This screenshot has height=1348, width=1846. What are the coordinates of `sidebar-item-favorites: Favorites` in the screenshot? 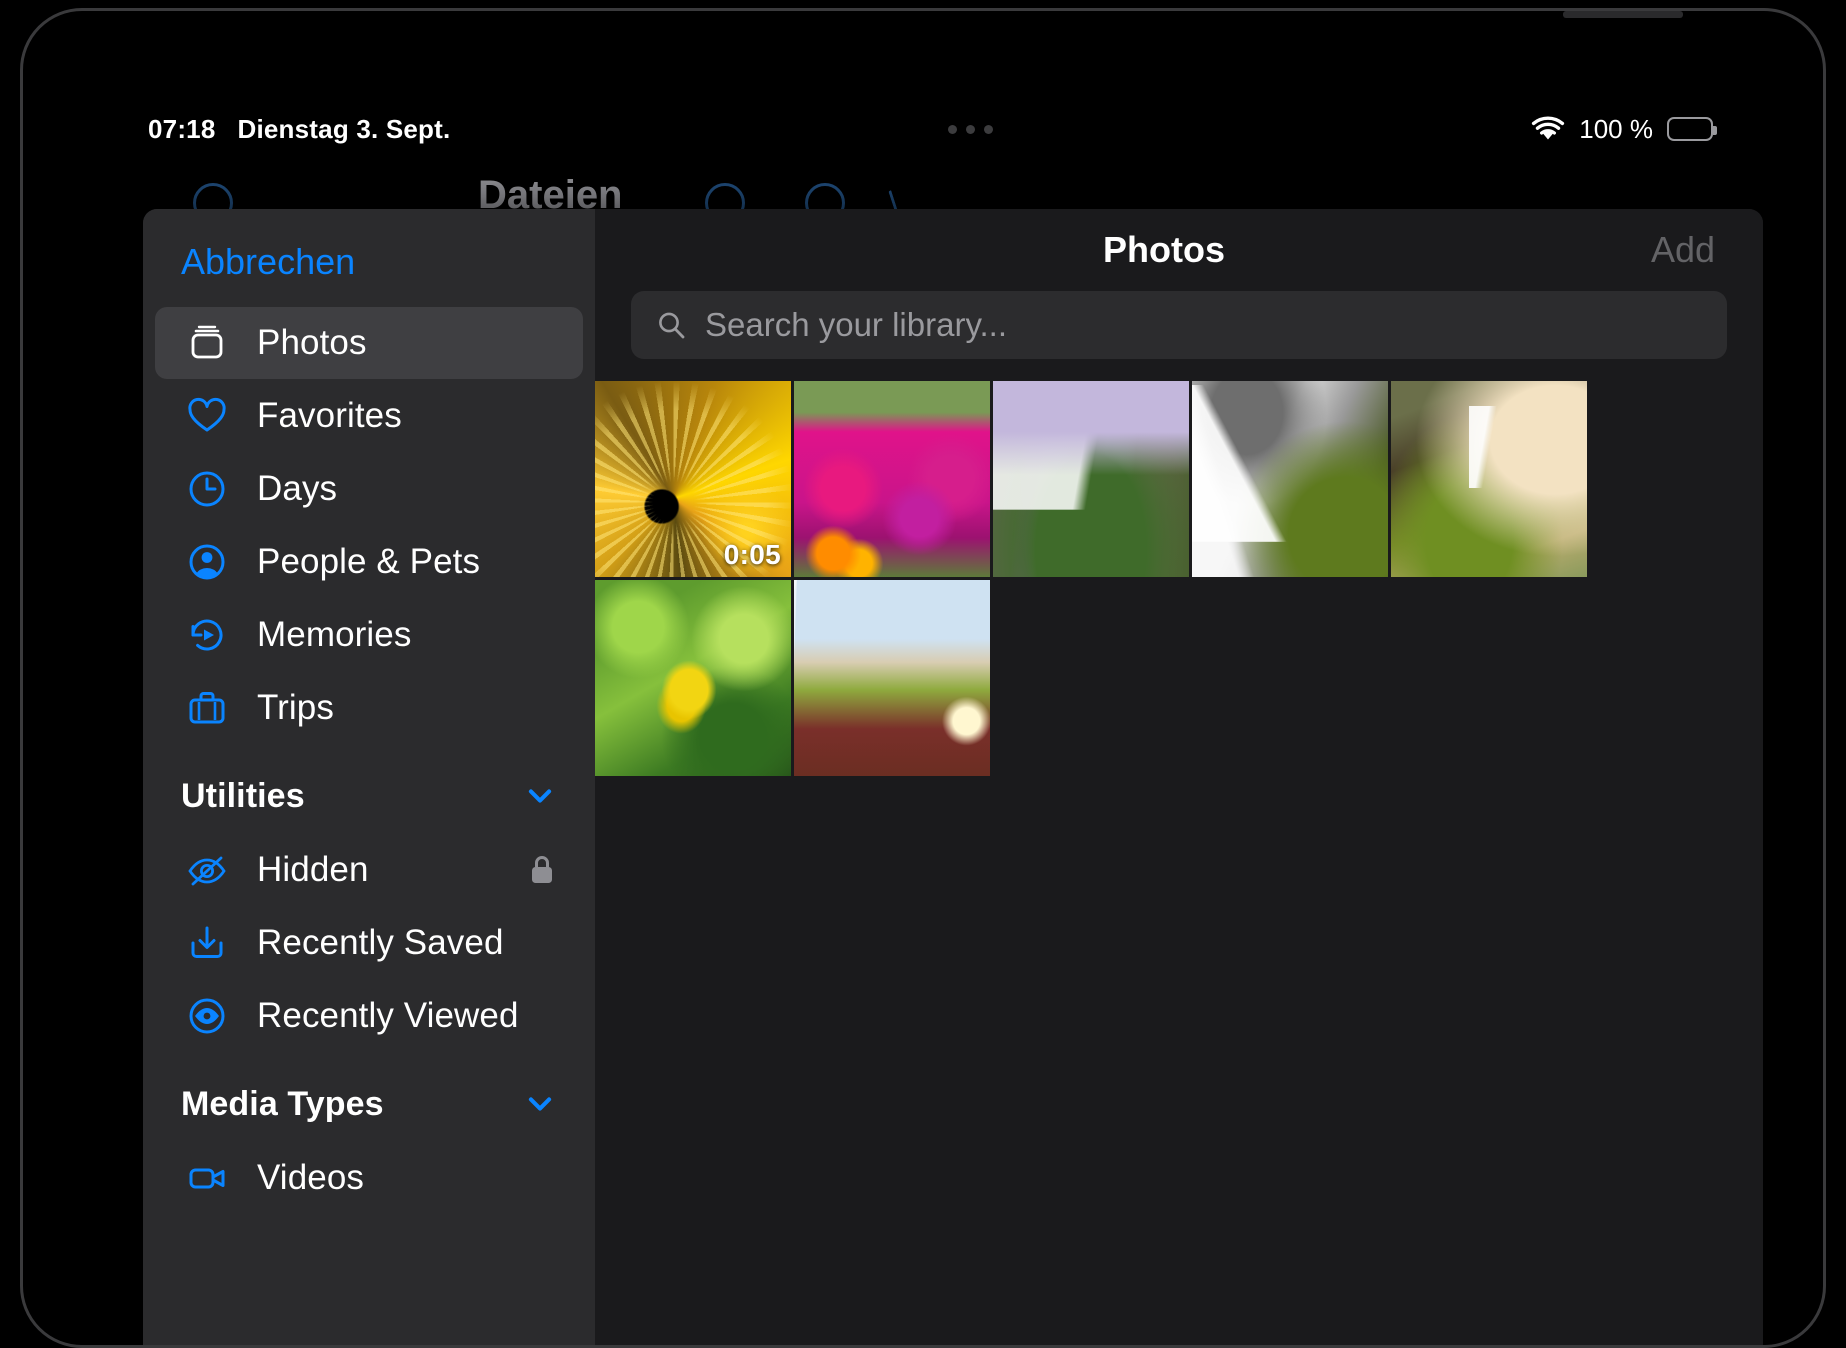 It's located at (369, 416).